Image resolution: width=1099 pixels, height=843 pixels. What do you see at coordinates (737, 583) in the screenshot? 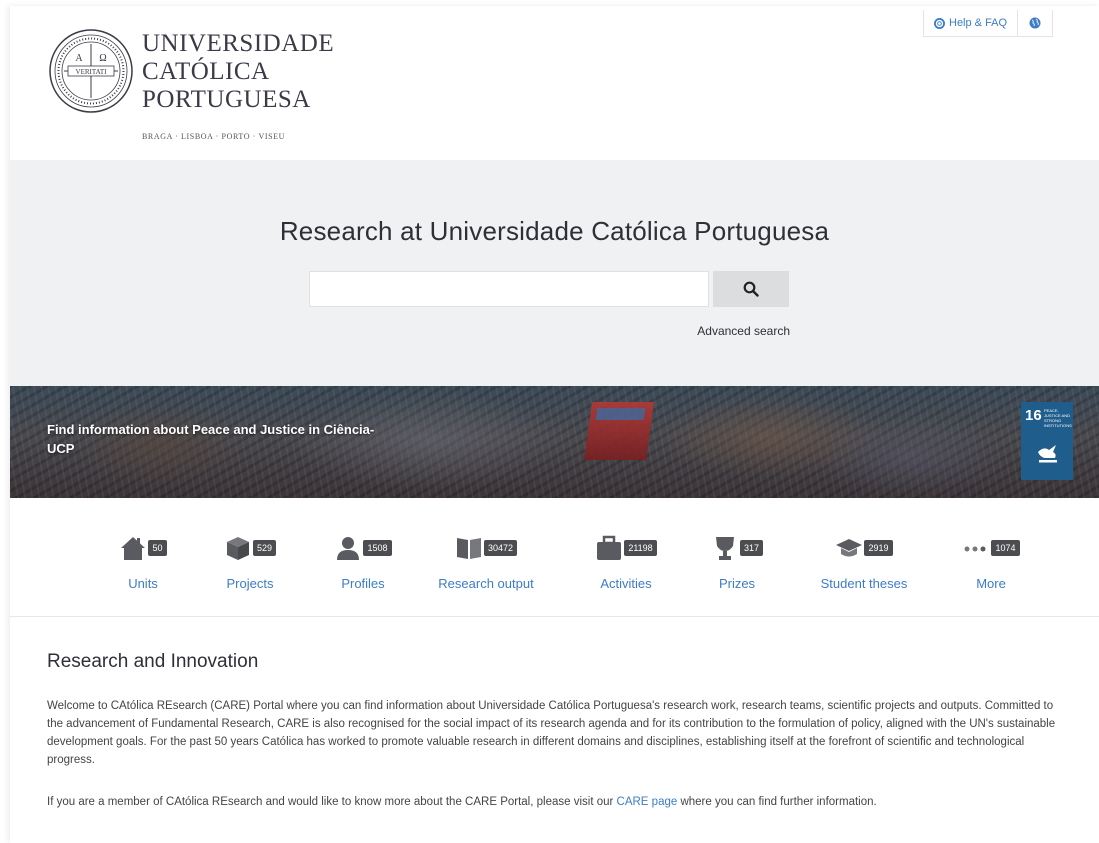
I see `stat-label: Prizes` at bounding box center [737, 583].